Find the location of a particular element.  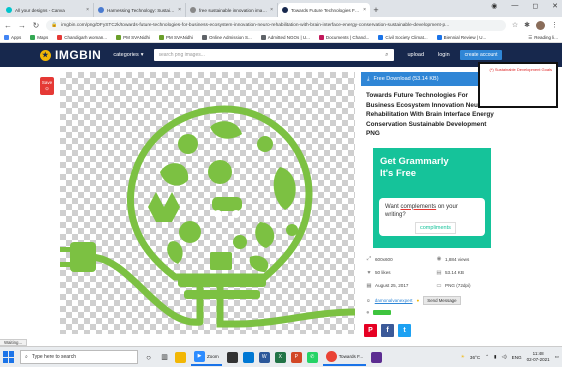

resize-icon: ⤢ is located at coordinates (369, 258).